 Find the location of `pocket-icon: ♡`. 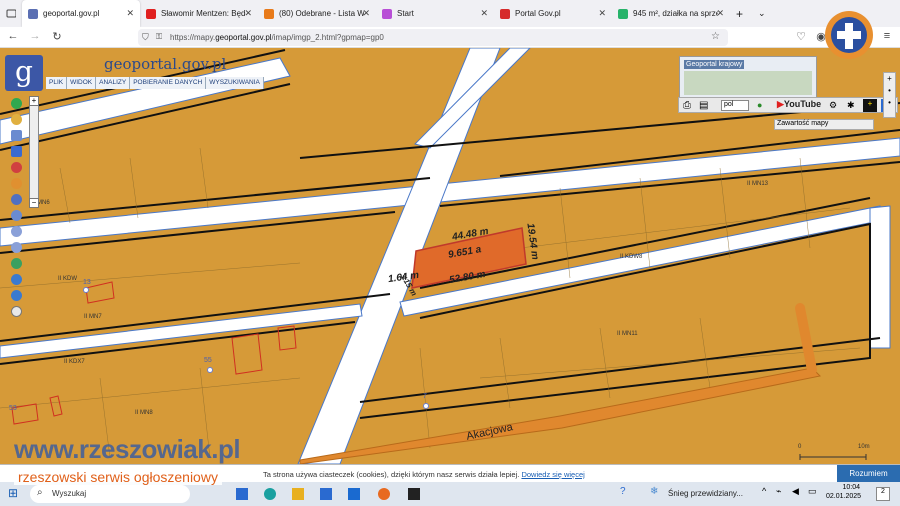

pocket-icon: ♡ is located at coordinates (801, 36).